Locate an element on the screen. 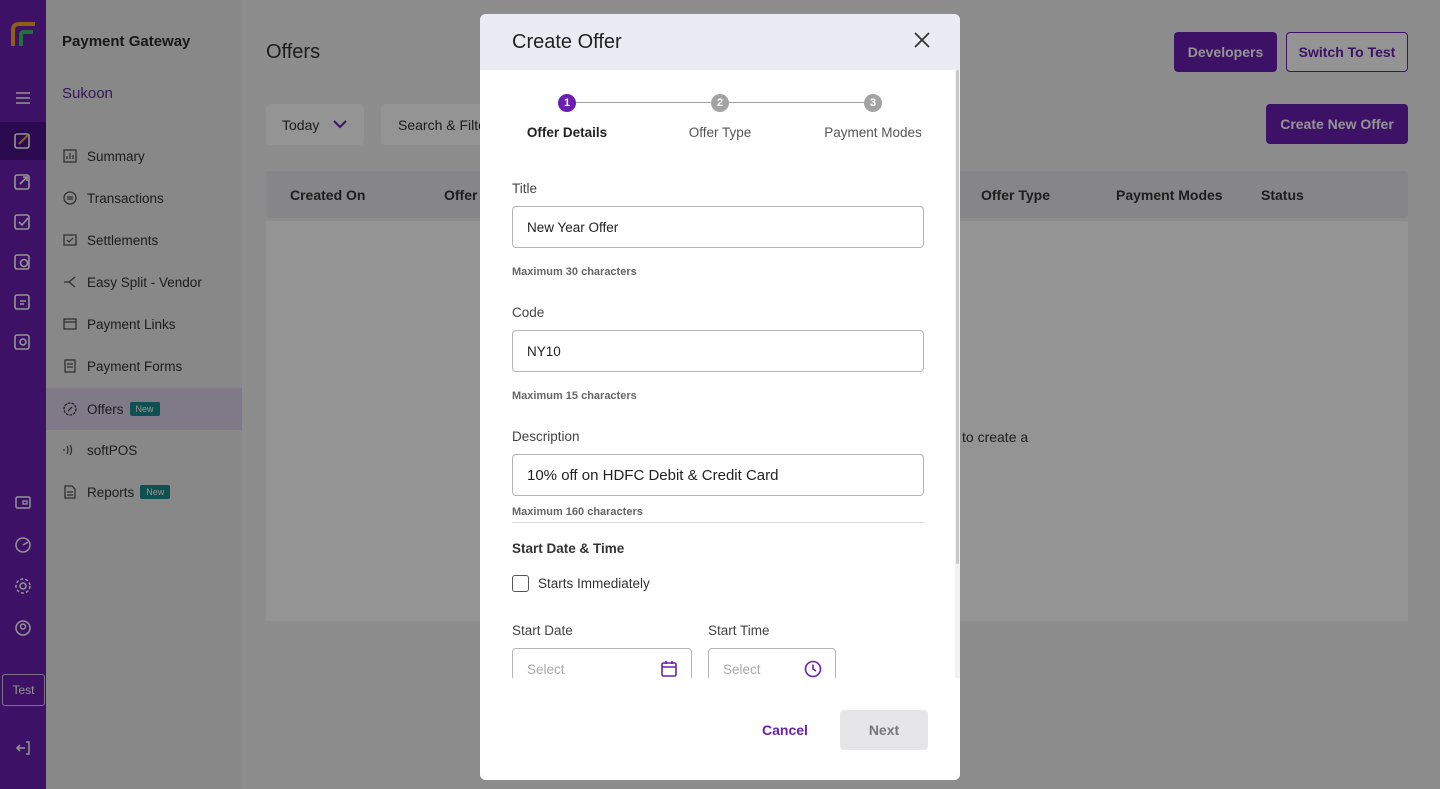 This screenshot has width=1440, height=789. step-3-label: Payment Modes is located at coordinates (873, 132).